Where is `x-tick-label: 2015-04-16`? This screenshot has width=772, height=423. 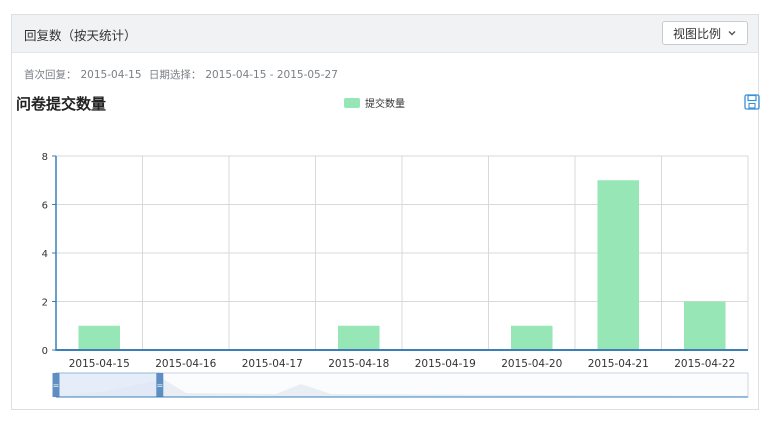
x-tick-label: 2015-04-16 is located at coordinates (185, 364).